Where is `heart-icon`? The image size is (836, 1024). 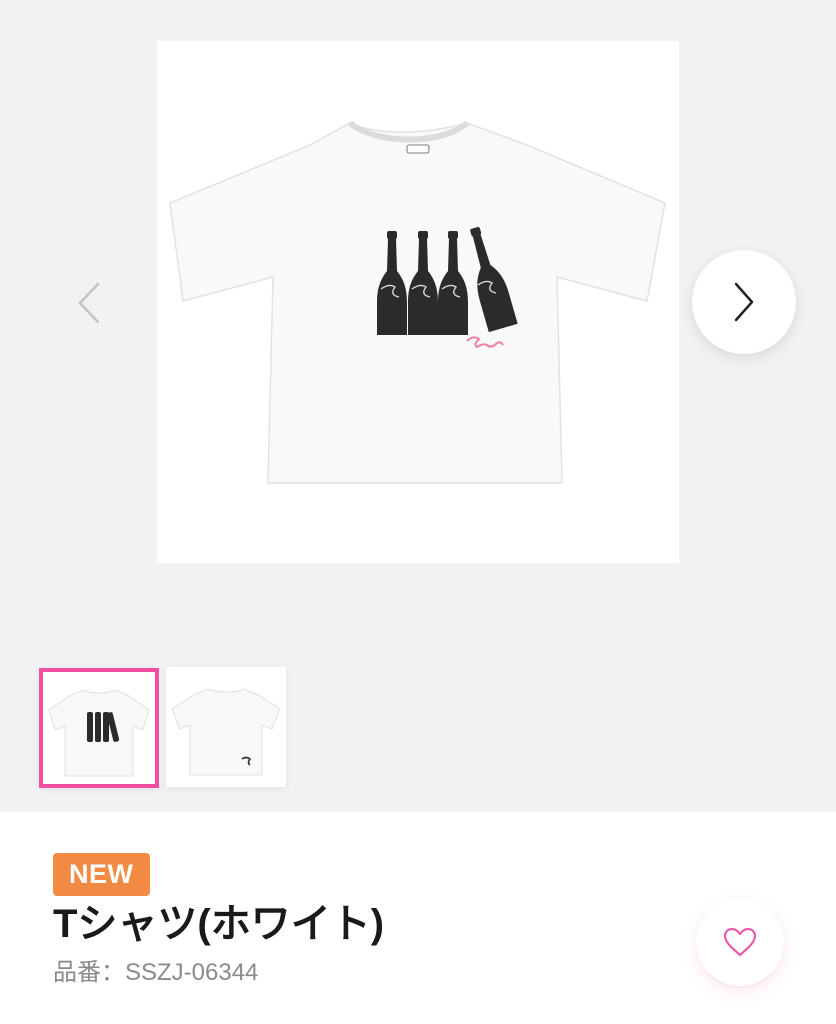 heart-icon is located at coordinates (740, 942).